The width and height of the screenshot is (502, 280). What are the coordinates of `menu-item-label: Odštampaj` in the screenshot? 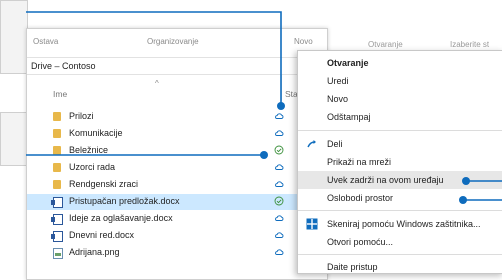 It's located at (349, 117).